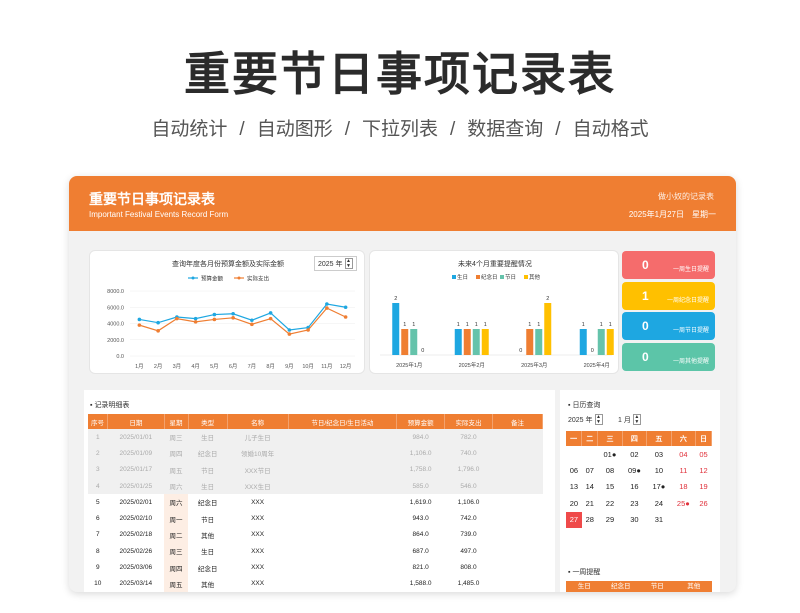 This screenshot has height=613, width=800. What do you see at coordinates (136, 535) in the screenshot?
I see `table-cell: 2025/02/18` at bounding box center [136, 535].